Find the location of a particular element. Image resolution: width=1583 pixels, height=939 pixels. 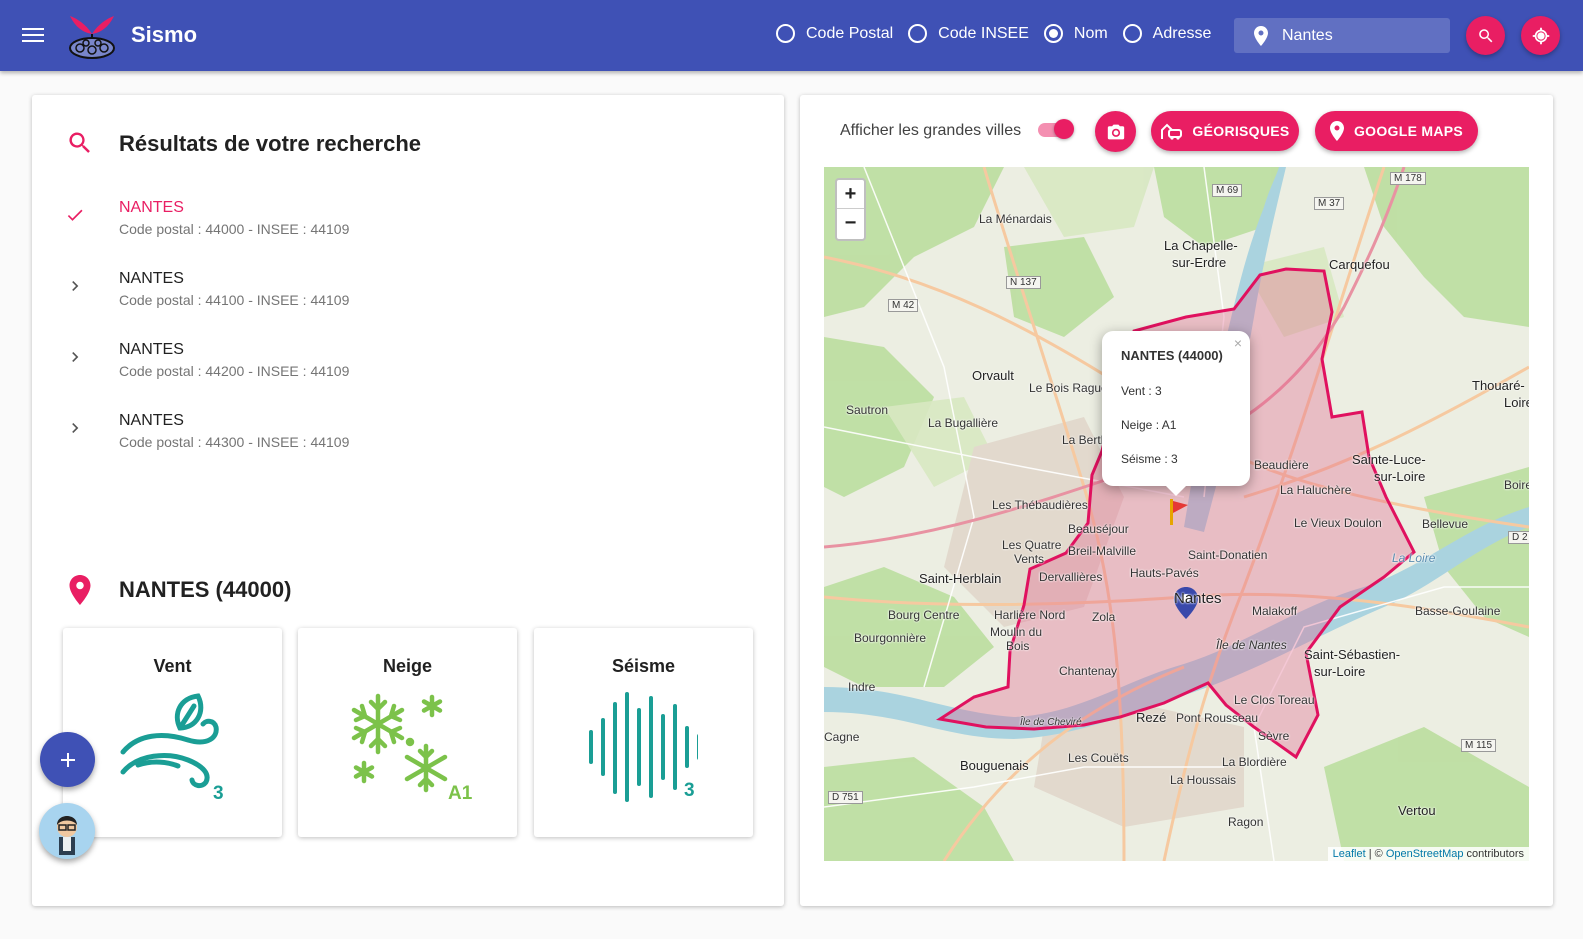

big-cities-toggle is located at coordinates (1056, 129).